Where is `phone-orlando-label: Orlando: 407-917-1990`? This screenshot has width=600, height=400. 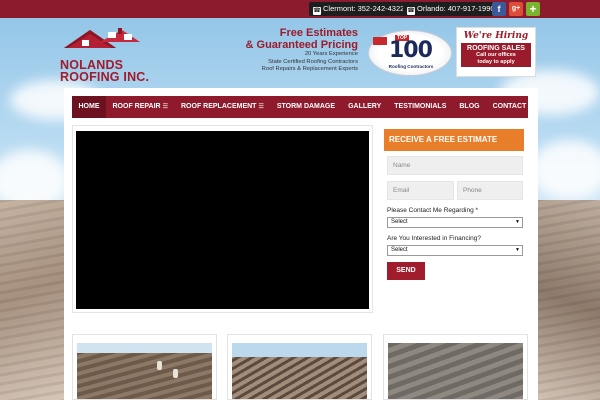 phone-orlando-label: Orlando: 407-917-1990 is located at coordinates (456, 8).